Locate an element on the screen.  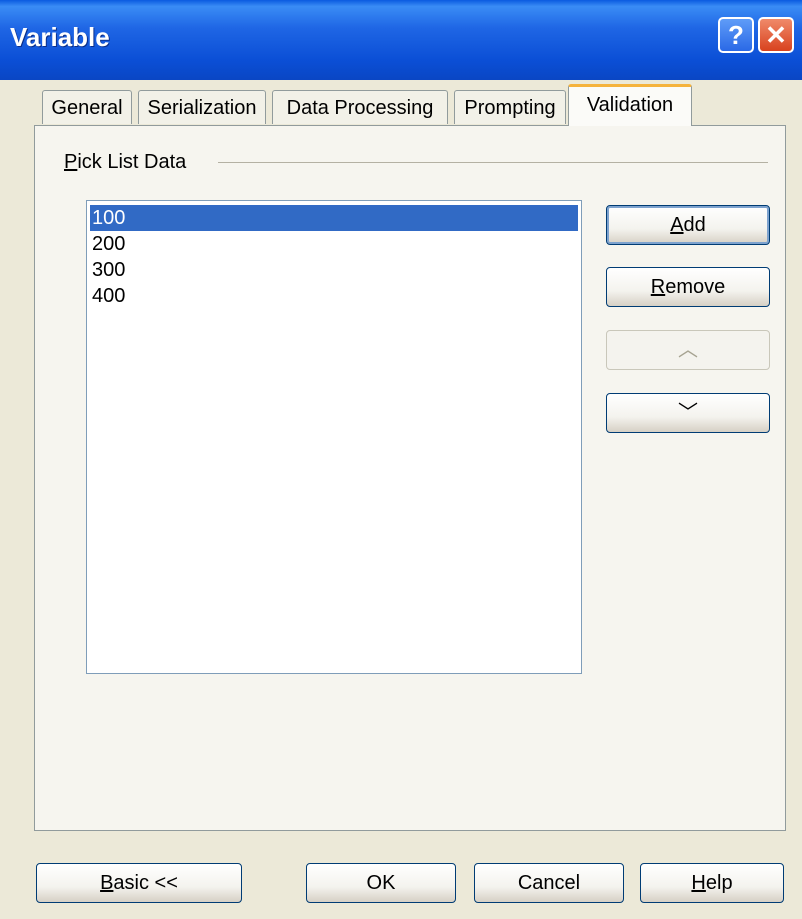
window-title: Variable is located at coordinates (60, 37).